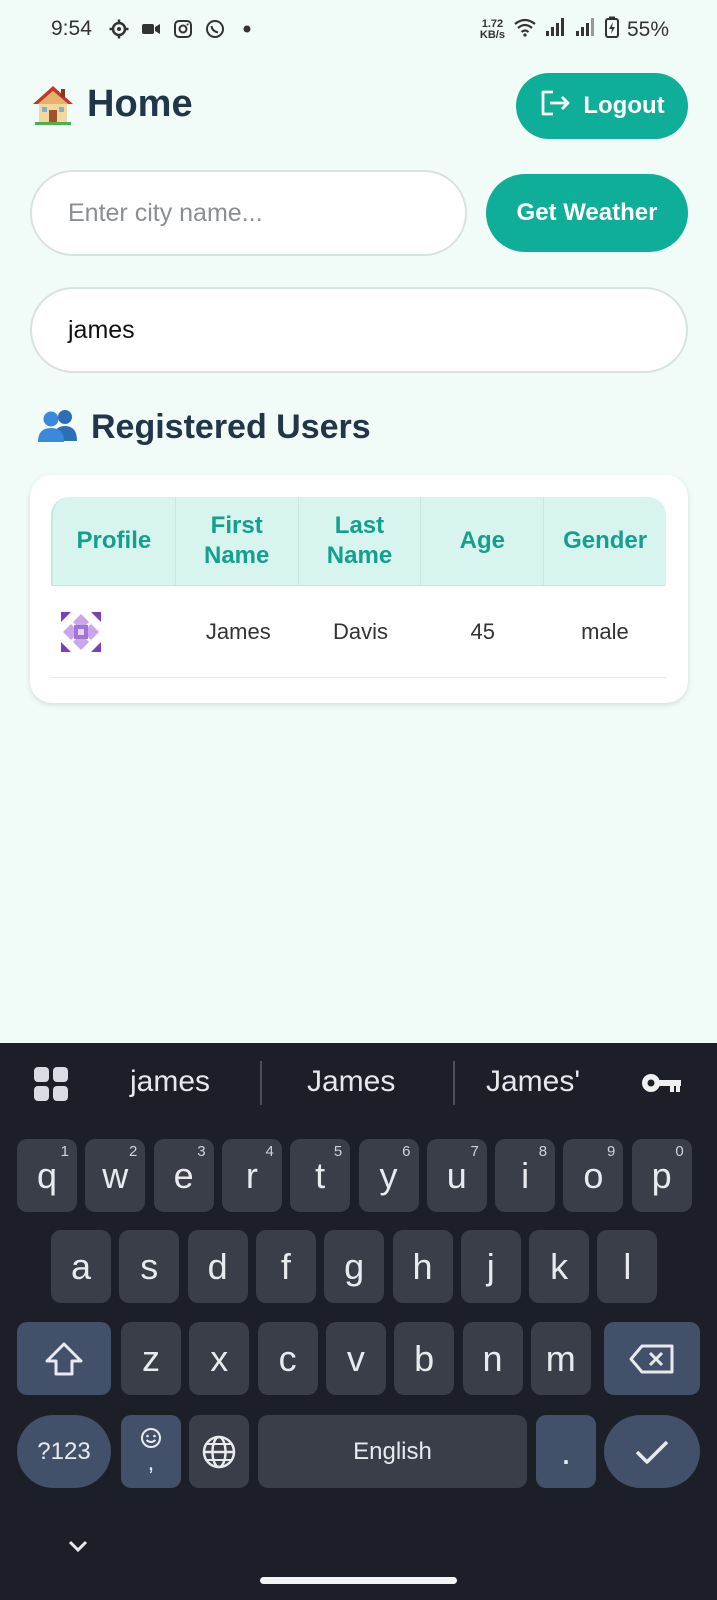  I want to click on key-t: t5, so click(320, 1175).